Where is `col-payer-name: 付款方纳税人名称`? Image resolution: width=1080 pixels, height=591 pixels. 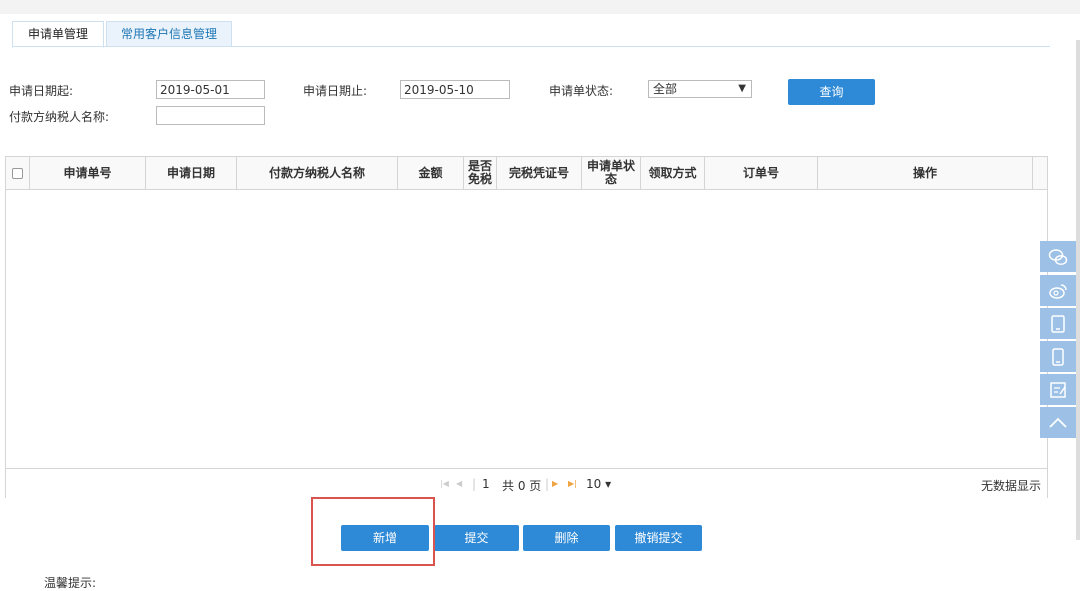
col-payer-name: 付款方纳税人名称 is located at coordinates (317, 173).